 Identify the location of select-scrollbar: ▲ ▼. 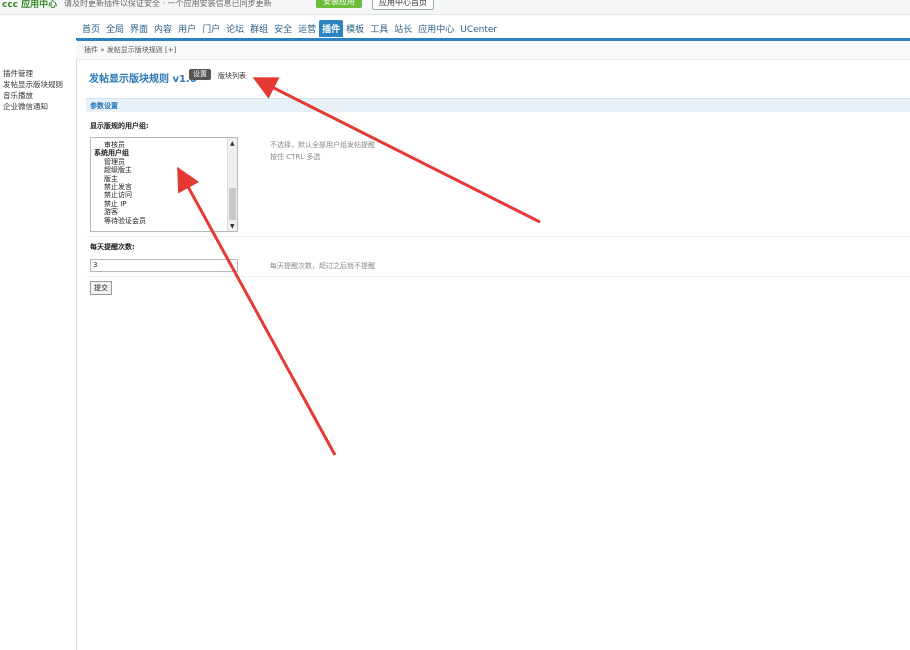
(232, 184).